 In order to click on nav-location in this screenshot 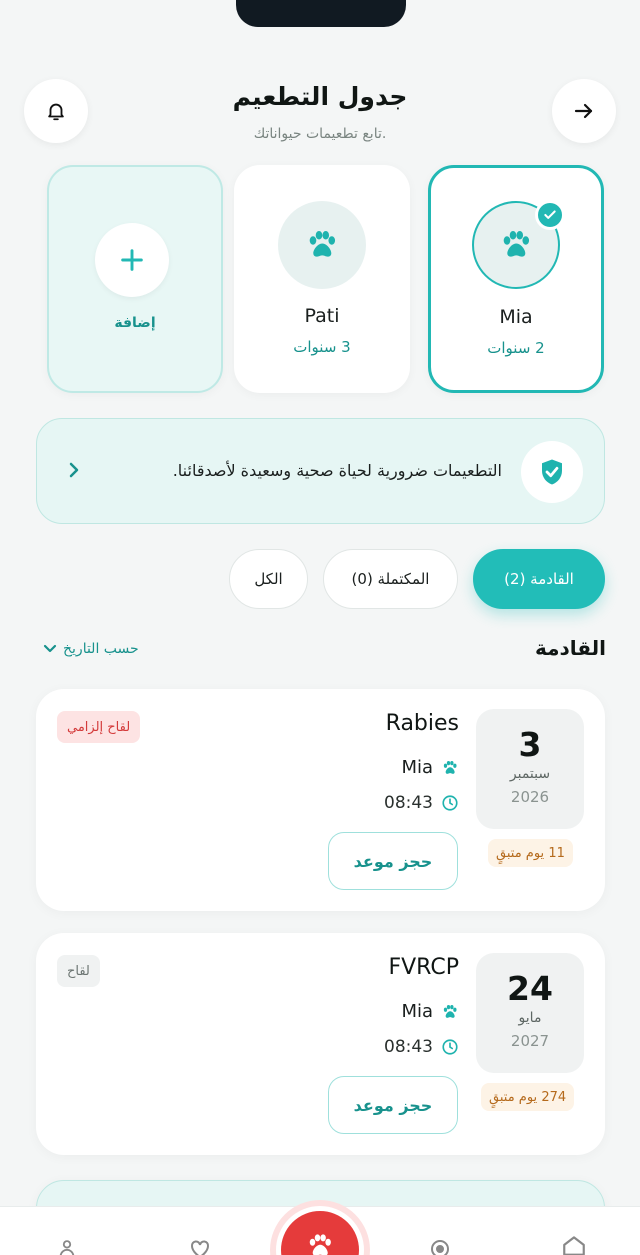, I will do `click(440, 1246)`.